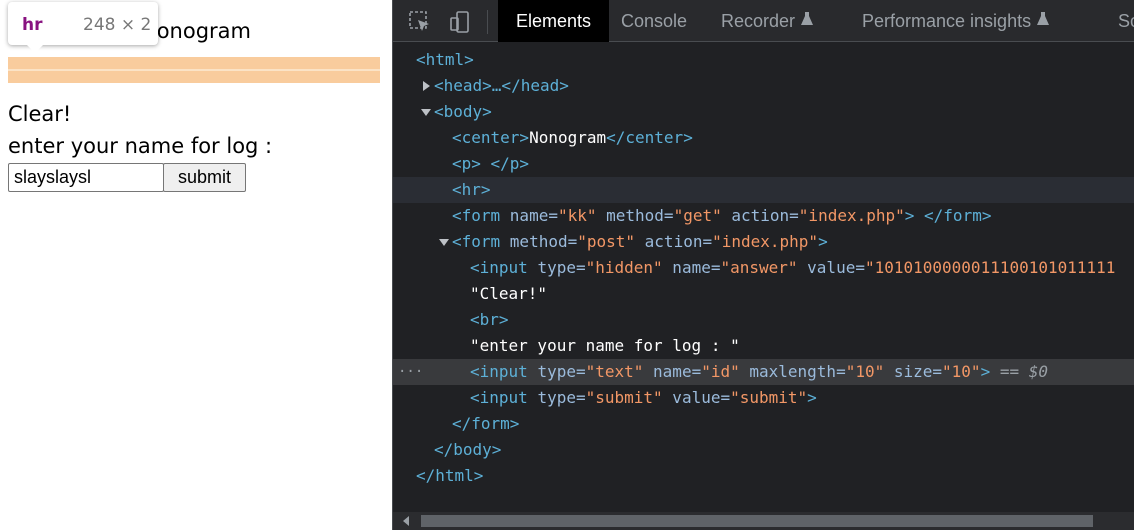 The width and height of the screenshot is (1134, 530). What do you see at coordinates (831, 267) in the screenshot?
I see `attr-name: value=` at bounding box center [831, 267].